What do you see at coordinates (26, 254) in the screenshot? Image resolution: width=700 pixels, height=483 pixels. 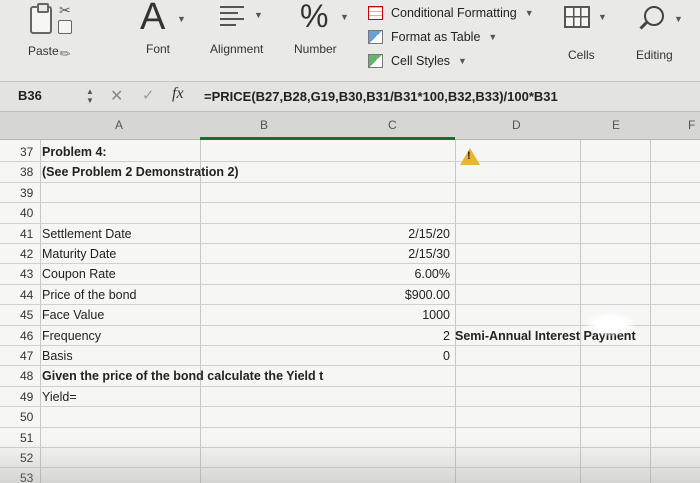 I see `row-number: 42` at bounding box center [26, 254].